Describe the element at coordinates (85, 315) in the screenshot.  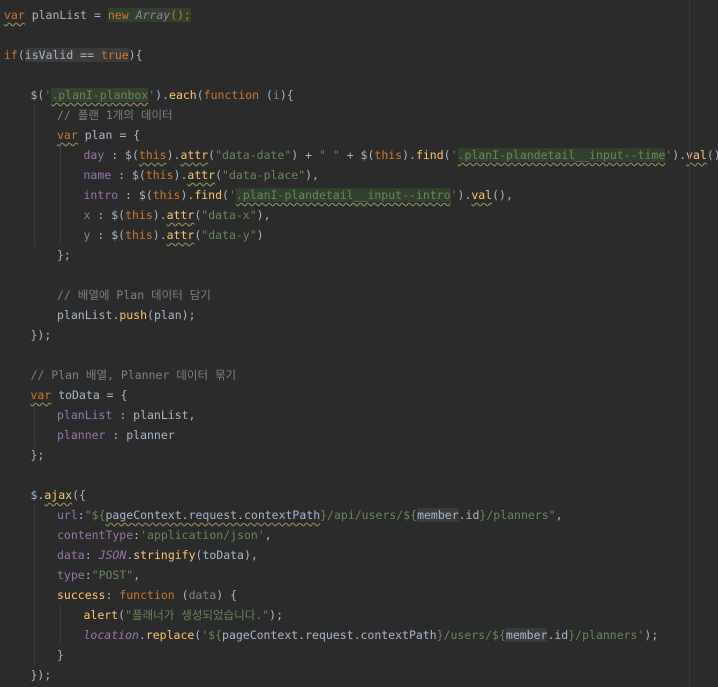
I see `code-token: planList` at that location.